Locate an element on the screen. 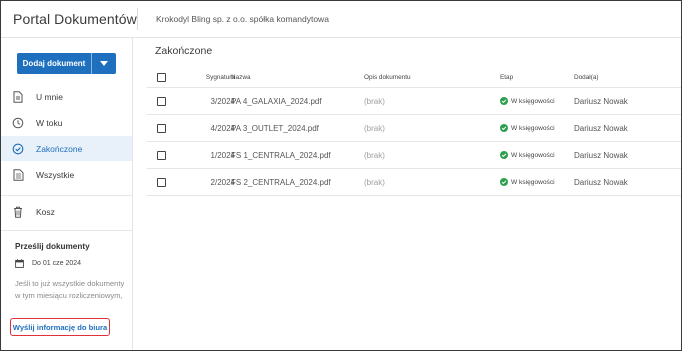 The width and height of the screenshot is (682, 351). page-title: Zakończone is located at coordinates (184, 51).